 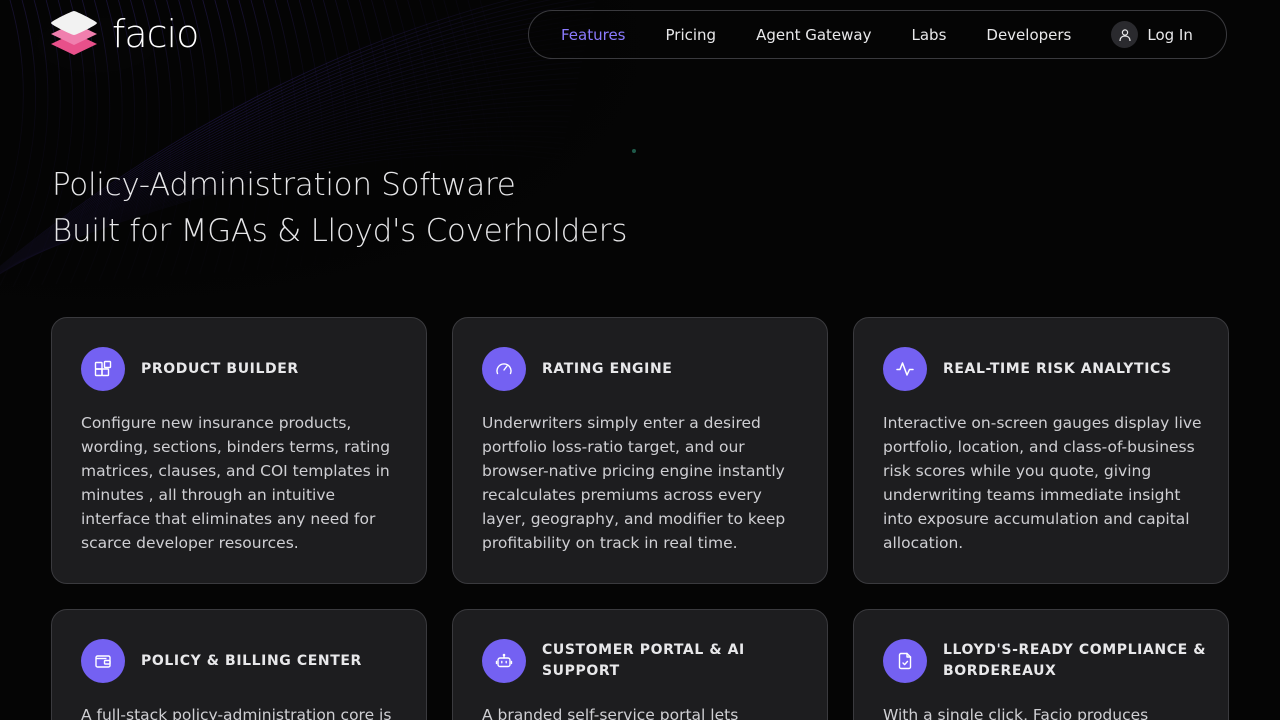 I want to click on brand-name: facio, so click(x=155, y=34).